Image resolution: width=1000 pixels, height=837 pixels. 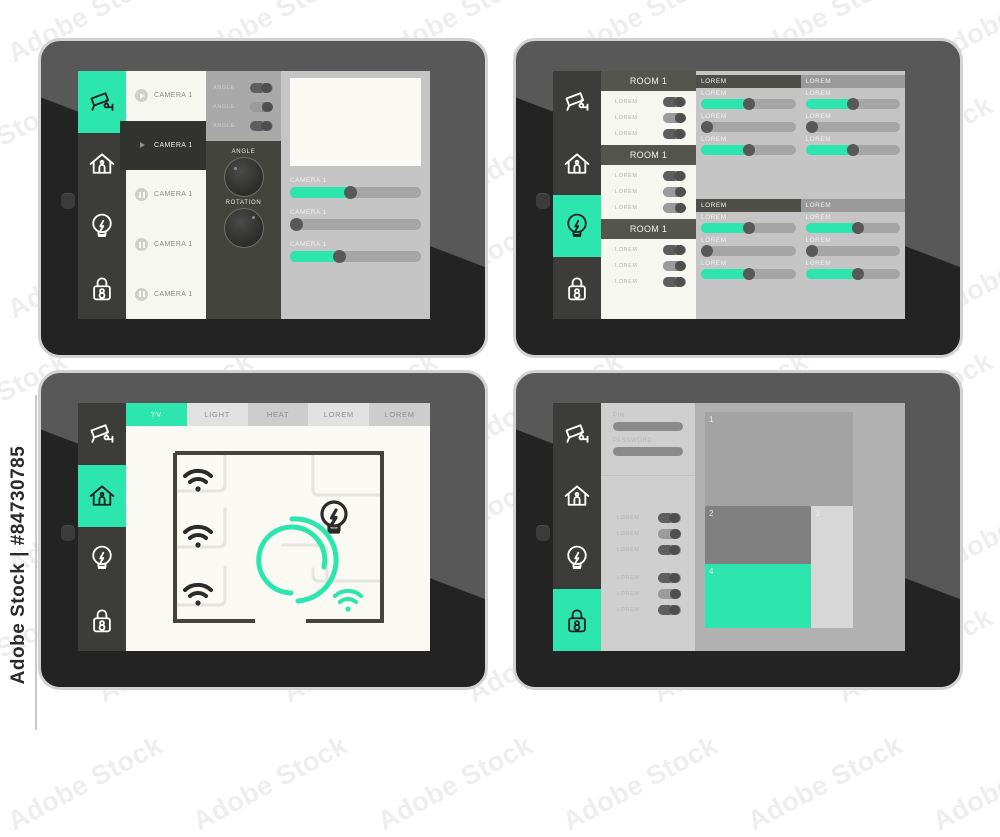 What do you see at coordinates (156, 414) in the screenshot?
I see `tab-tv: TV` at bounding box center [156, 414].